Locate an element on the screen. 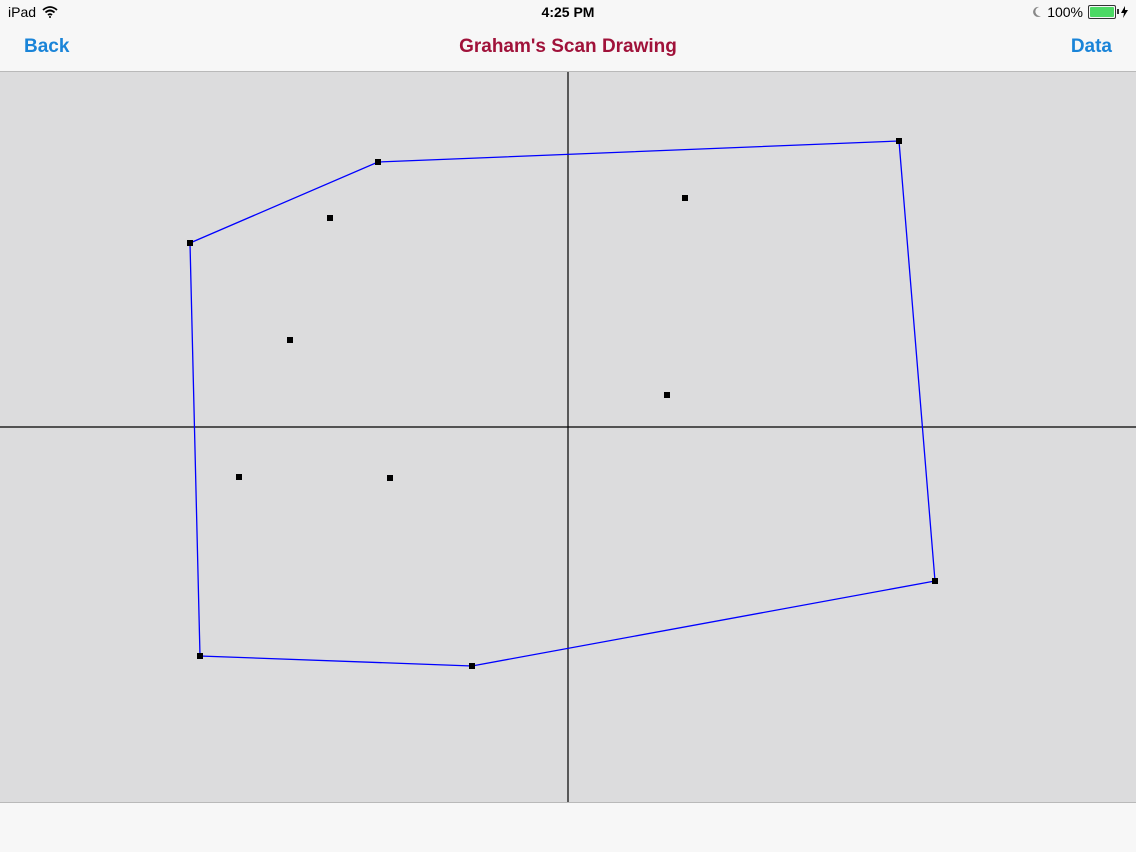 This screenshot has height=852, width=1136. battery-cap is located at coordinates (1118, 11).